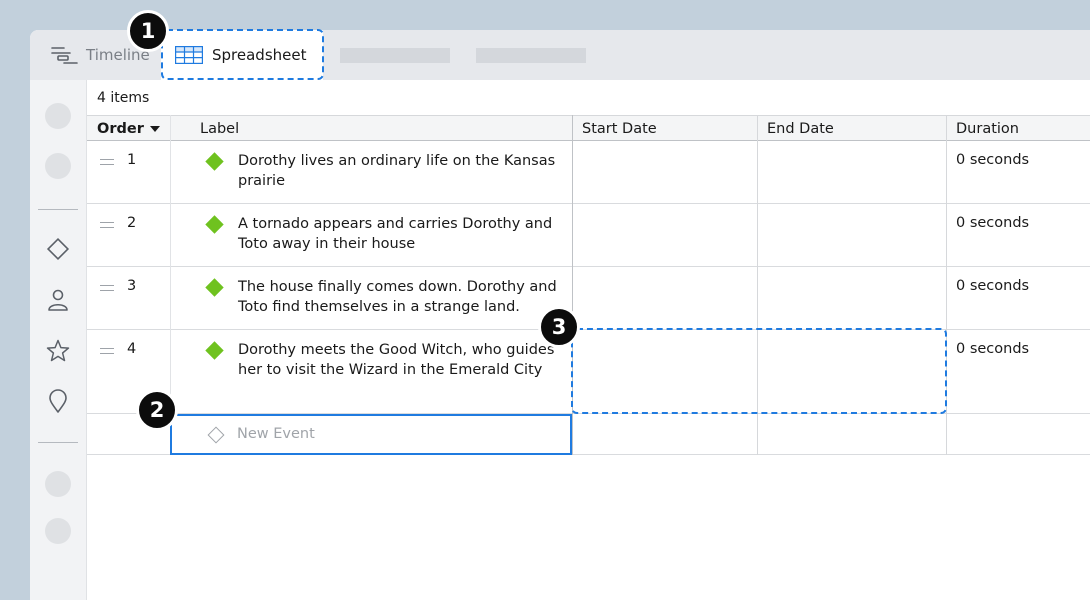 This screenshot has height=600, width=1090. Describe the element at coordinates (64, 55) in the screenshot. I see `timeline-icon` at that location.